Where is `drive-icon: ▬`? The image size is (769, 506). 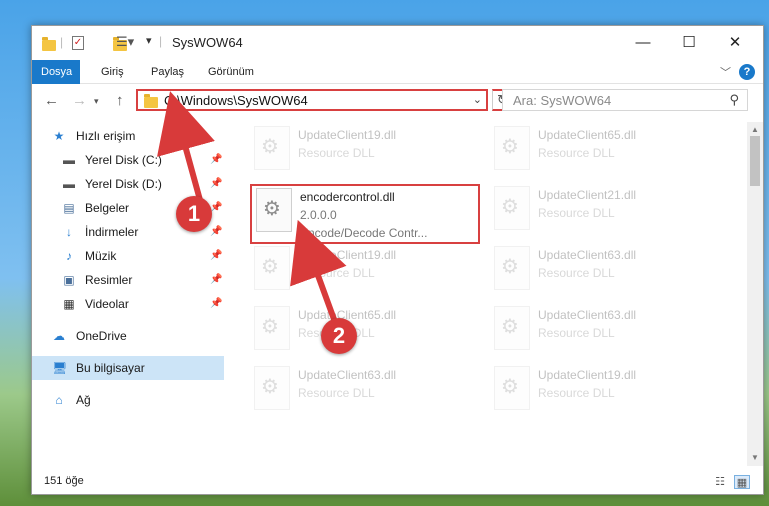 drive-icon: ▬ is located at coordinates (69, 184).